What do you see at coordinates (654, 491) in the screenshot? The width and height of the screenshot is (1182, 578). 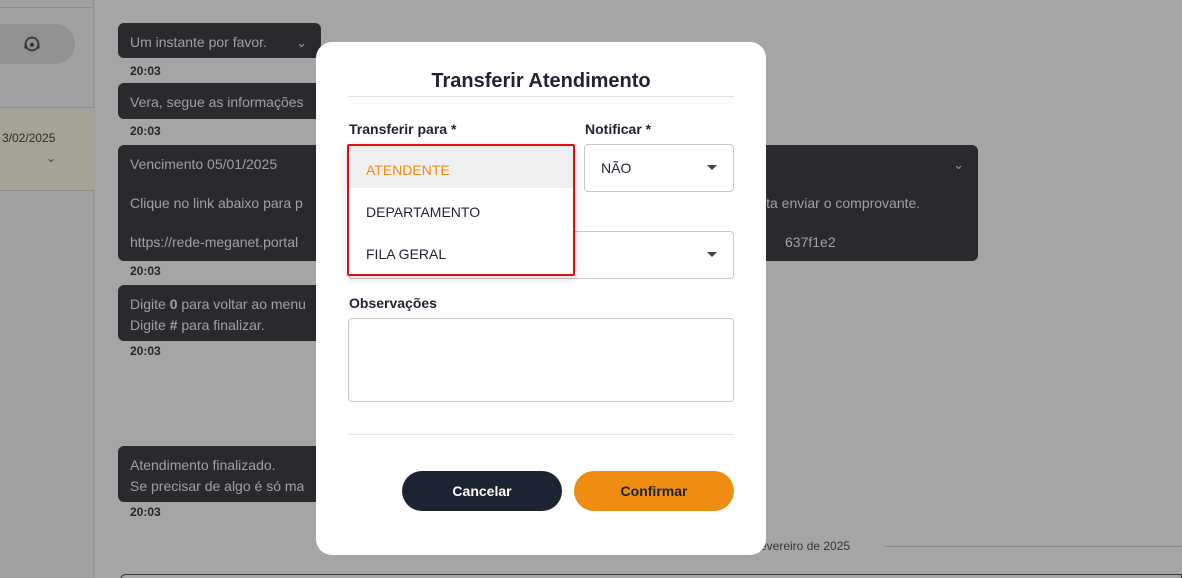 I see `confirm-button: Confirmar` at bounding box center [654, 491].